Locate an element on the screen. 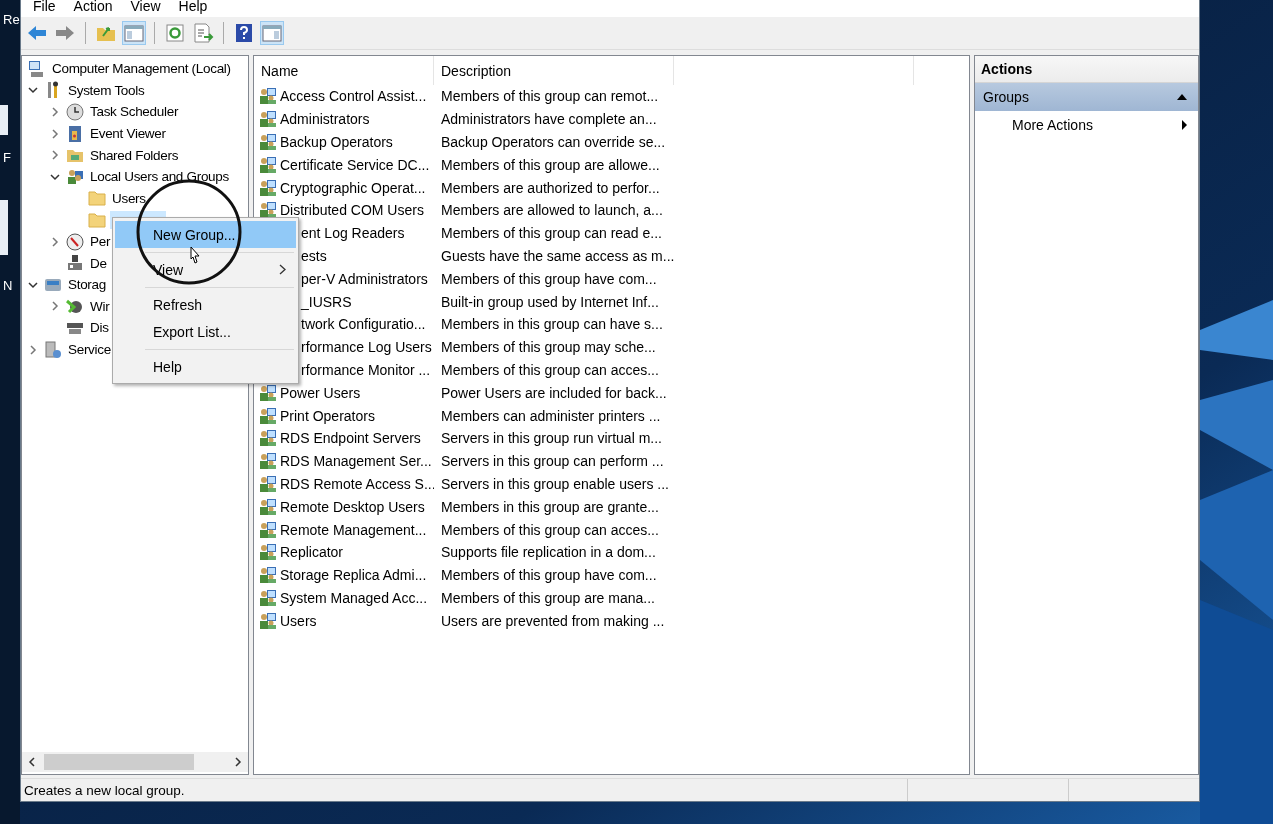 Image resolution: width=1273 pixels, height=824 pixels. pane-title: Actions is located at coordinates (1007, 69).